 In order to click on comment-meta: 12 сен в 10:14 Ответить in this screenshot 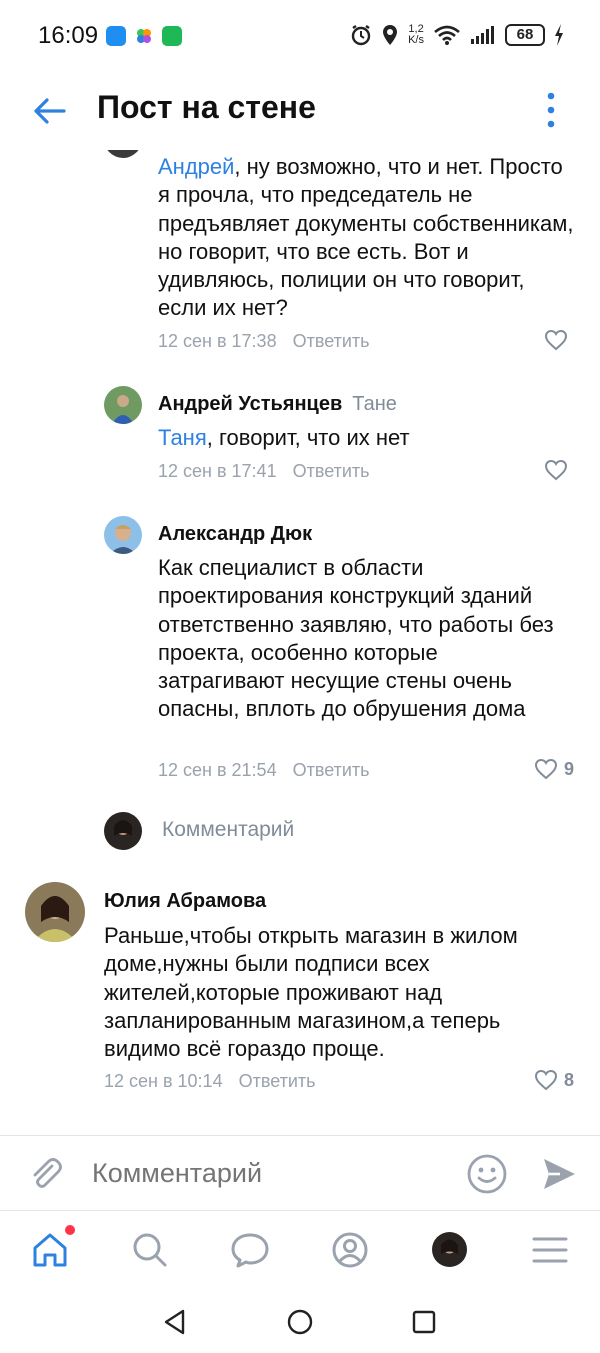, I will do `click(210, 1081)`.